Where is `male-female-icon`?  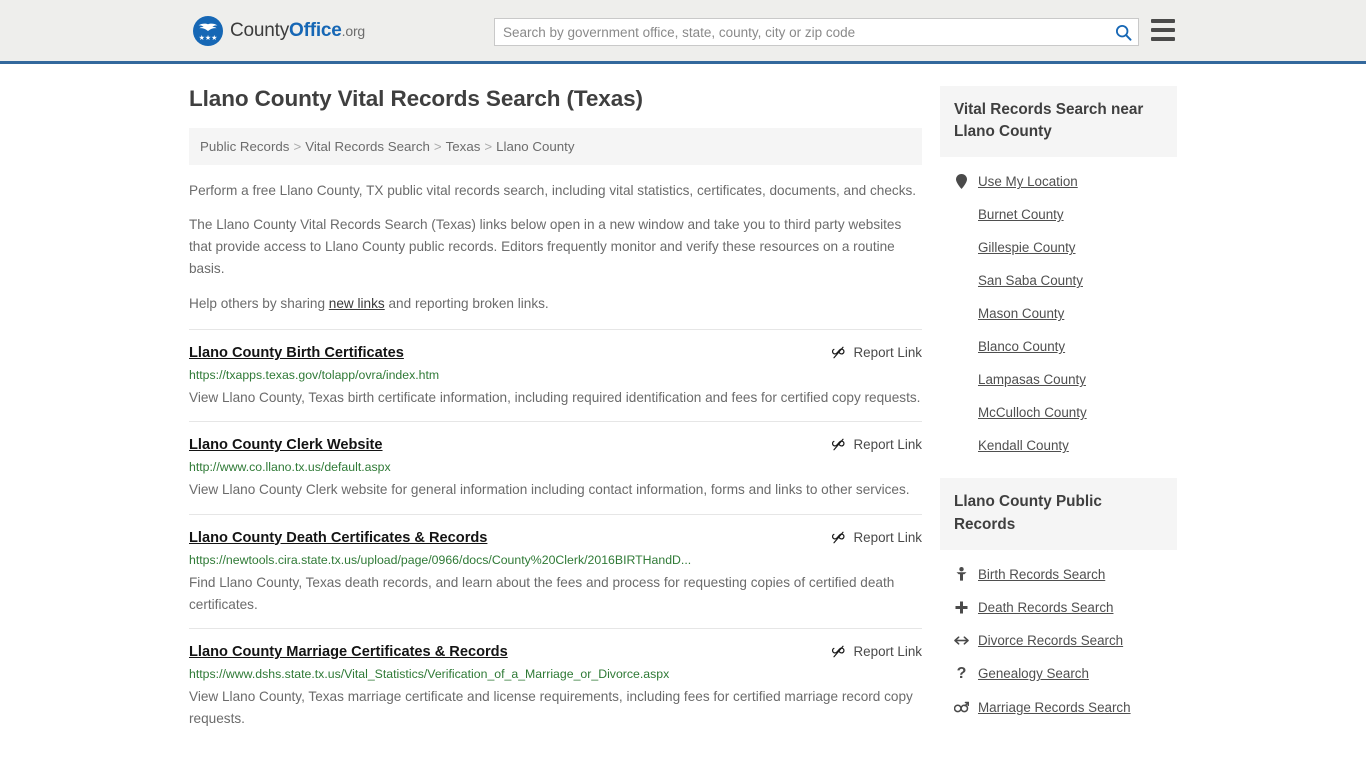
male-female-icon is located at coordinates (961, 707).